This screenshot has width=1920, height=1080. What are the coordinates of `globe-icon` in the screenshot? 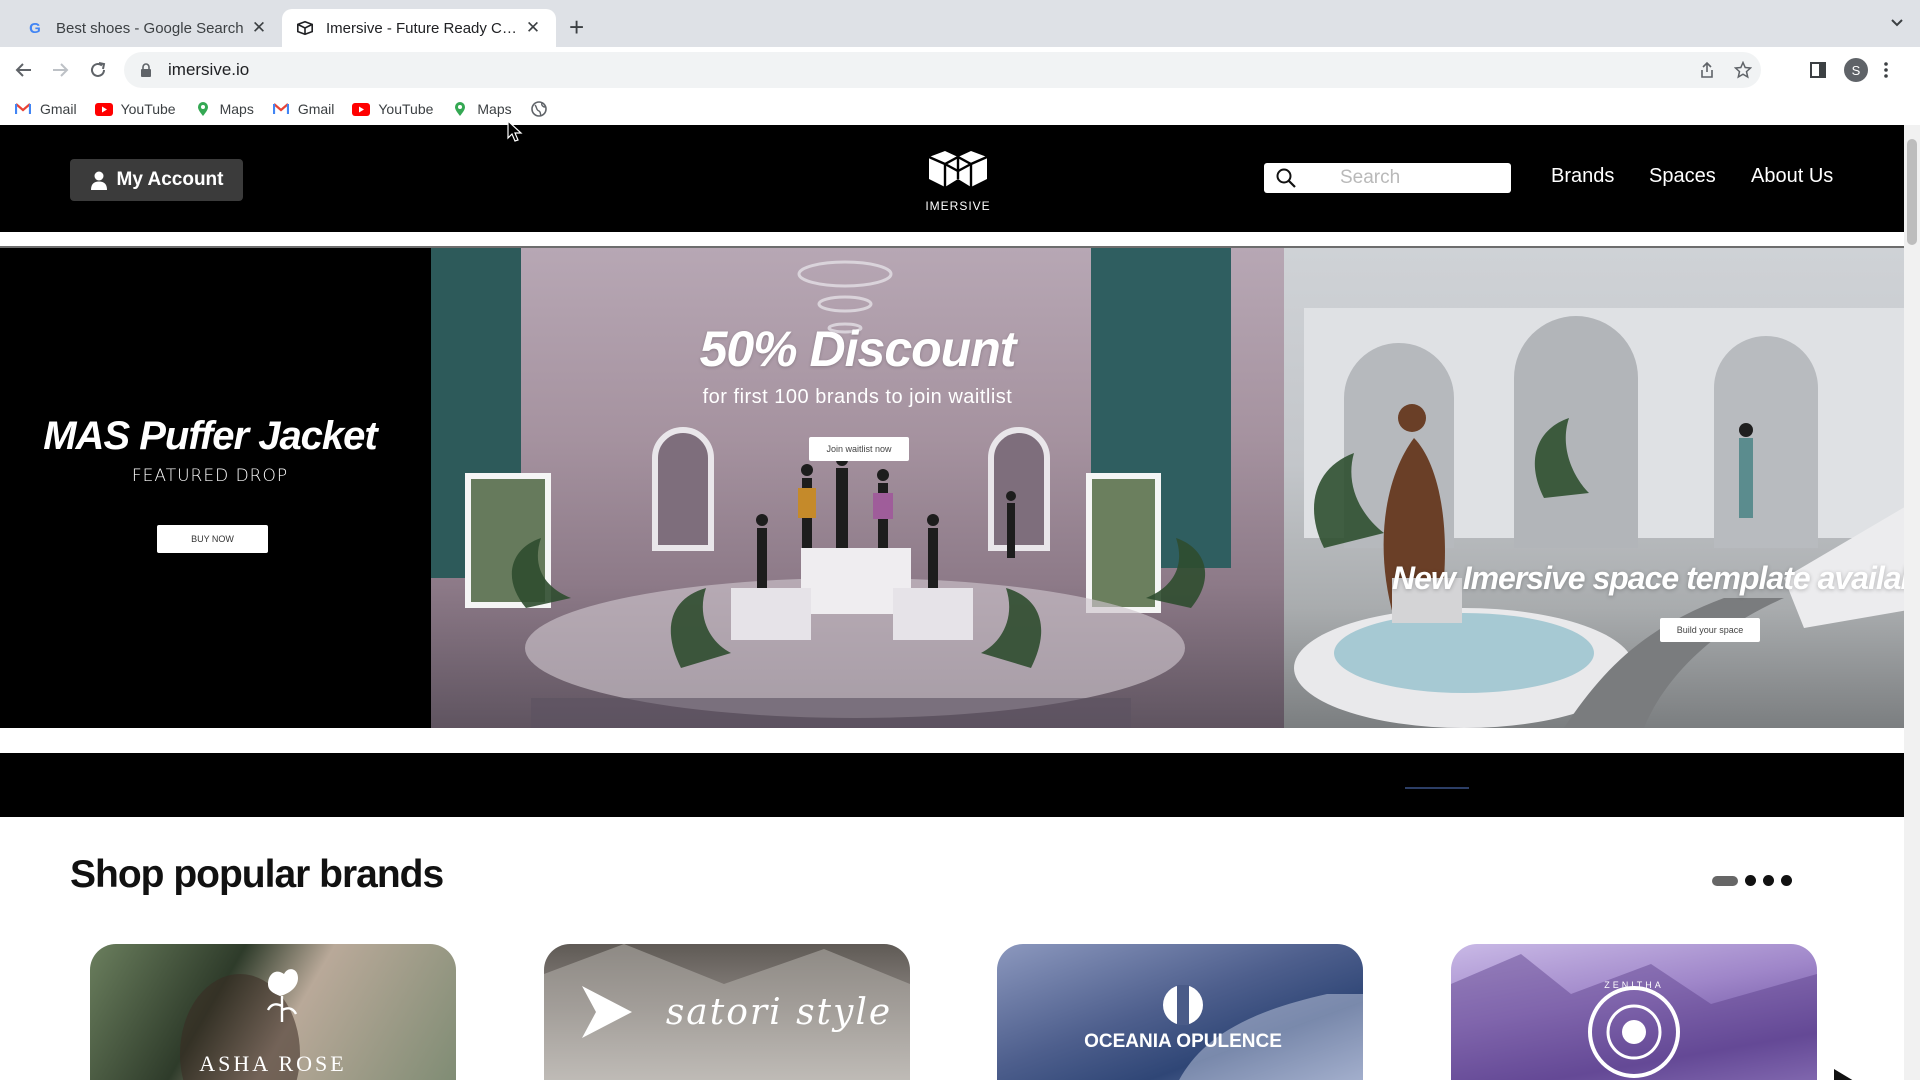 It's located at (539, 109).